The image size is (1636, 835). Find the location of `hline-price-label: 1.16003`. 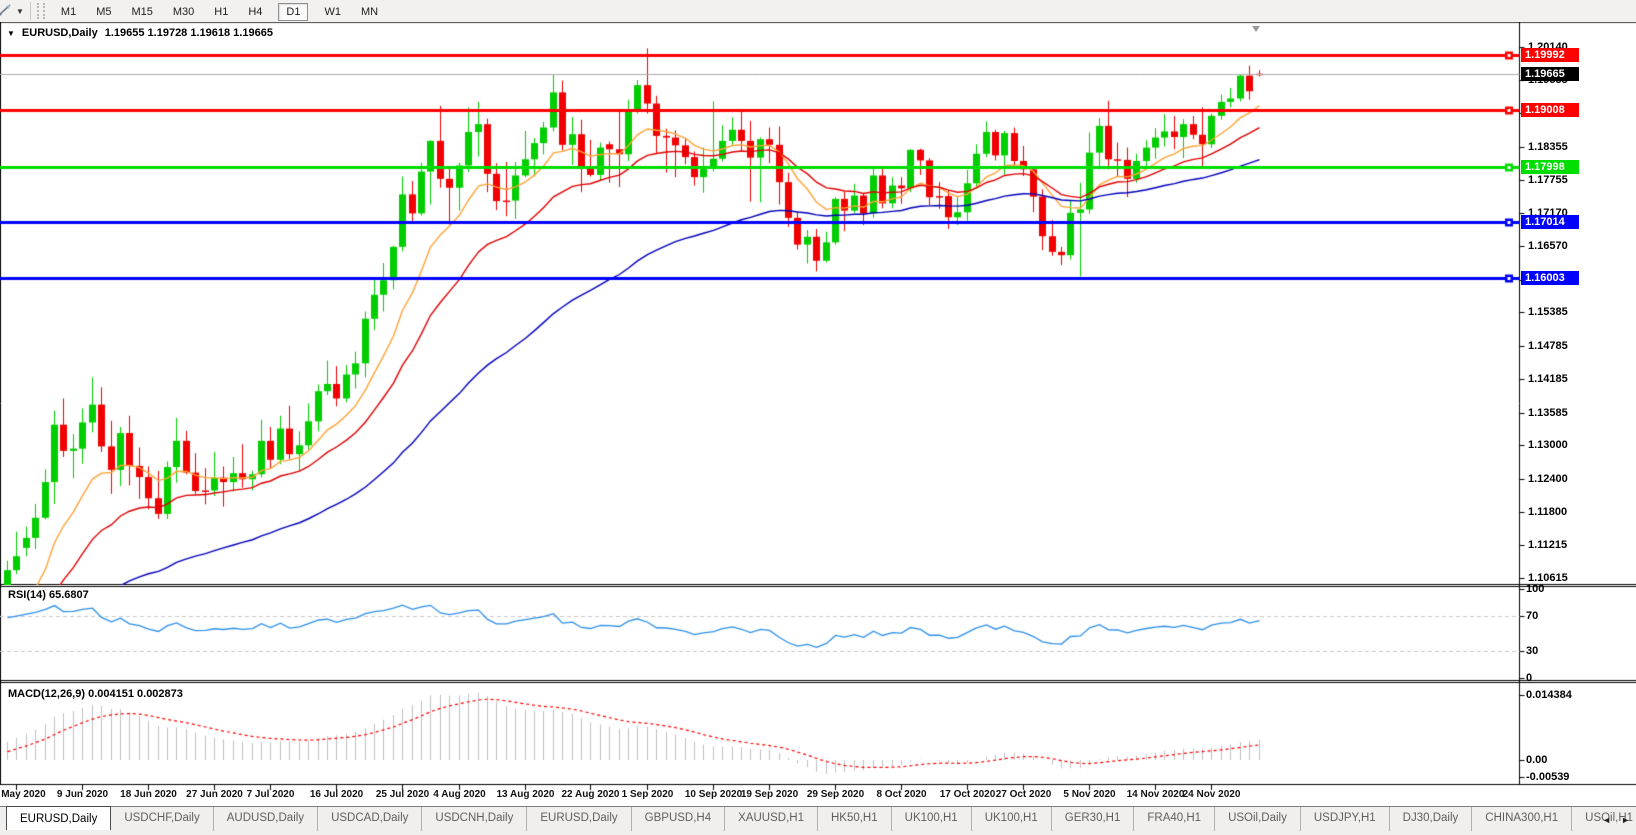

hline-price-label: 1.16003 is located at coordinates (1550, 277).